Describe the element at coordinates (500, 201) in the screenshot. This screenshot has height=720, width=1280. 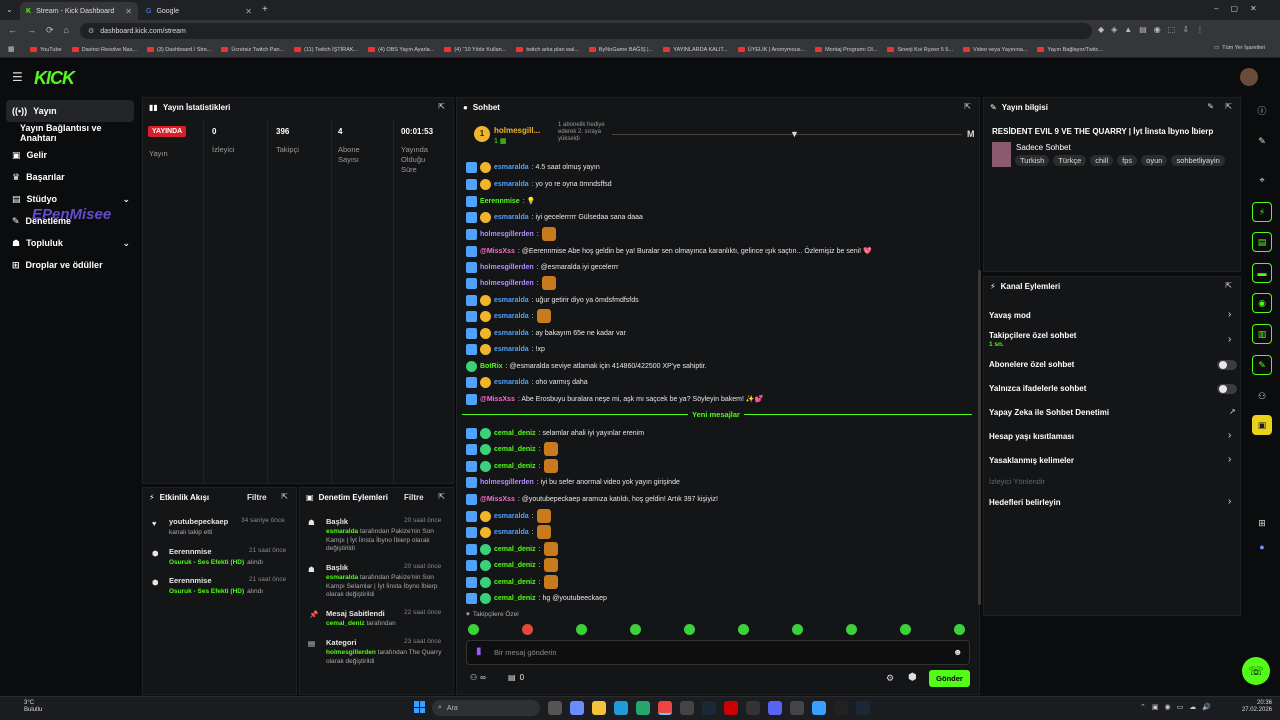
I see `chat-username: Eerennmise` at that location.